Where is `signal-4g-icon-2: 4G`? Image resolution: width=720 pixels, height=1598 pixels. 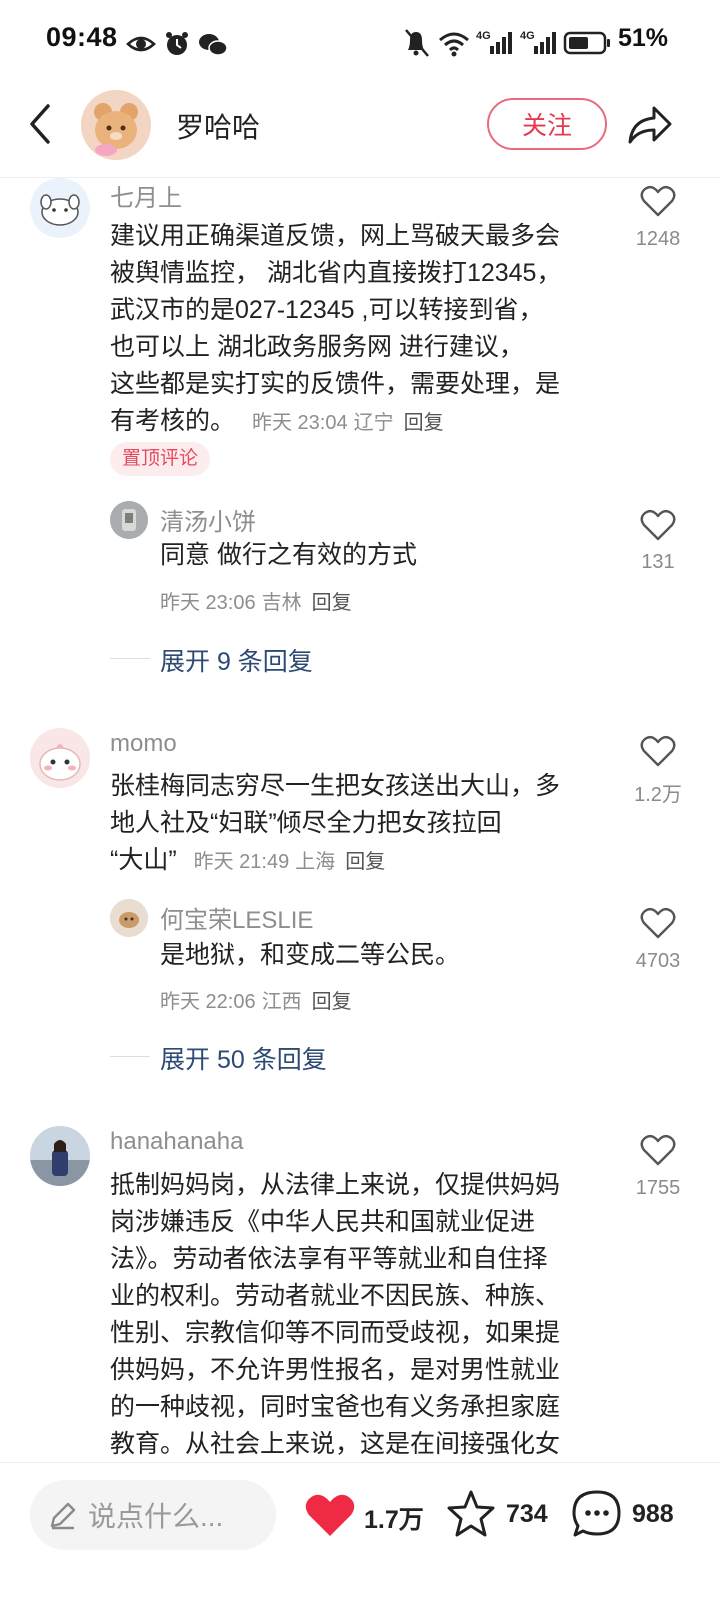
signal-4g-icon-2: 4G is located at coordinates (538, 42).